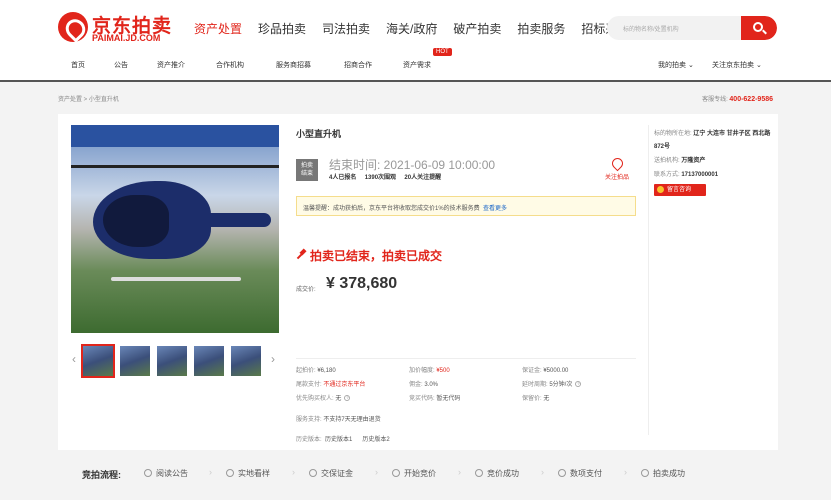 The image size is (831, 500). What do you see at coordinates (236, 220) in the screenshot?
I see `helicopter-tail` at bounding box center [236, 220].